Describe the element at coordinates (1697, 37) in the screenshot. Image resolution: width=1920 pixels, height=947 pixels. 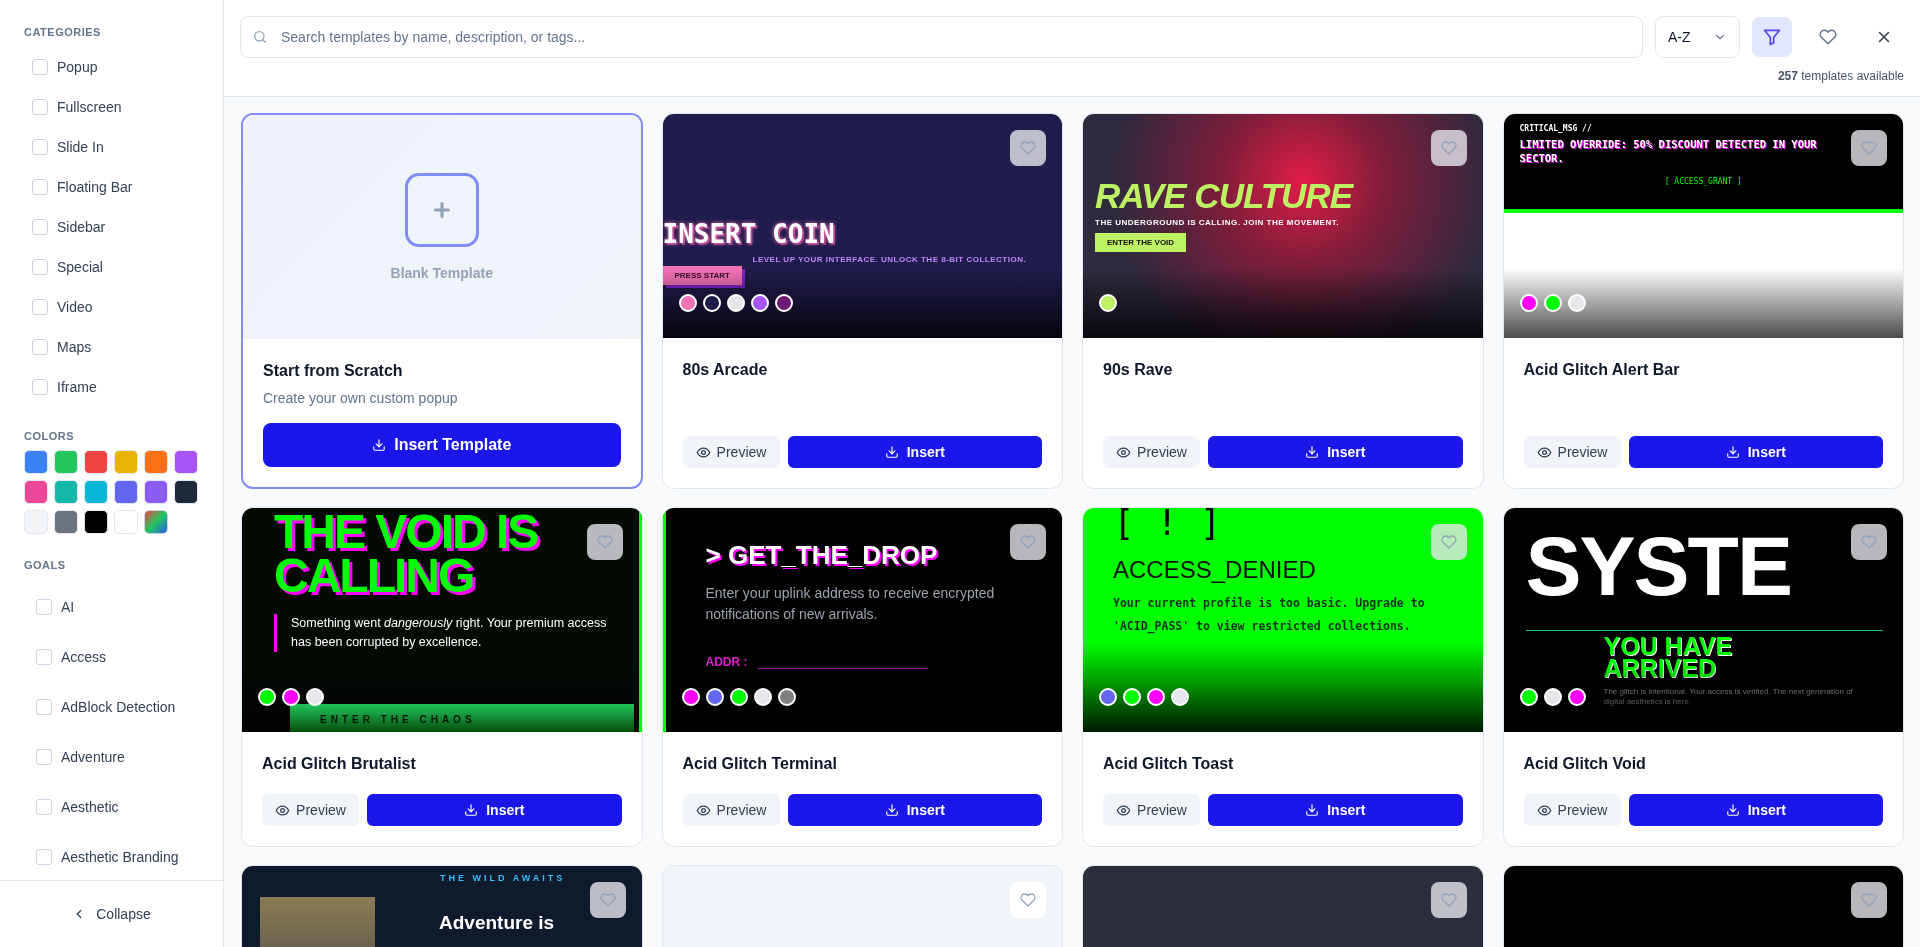
I see `sort-dropdown: A-Z` at that location.